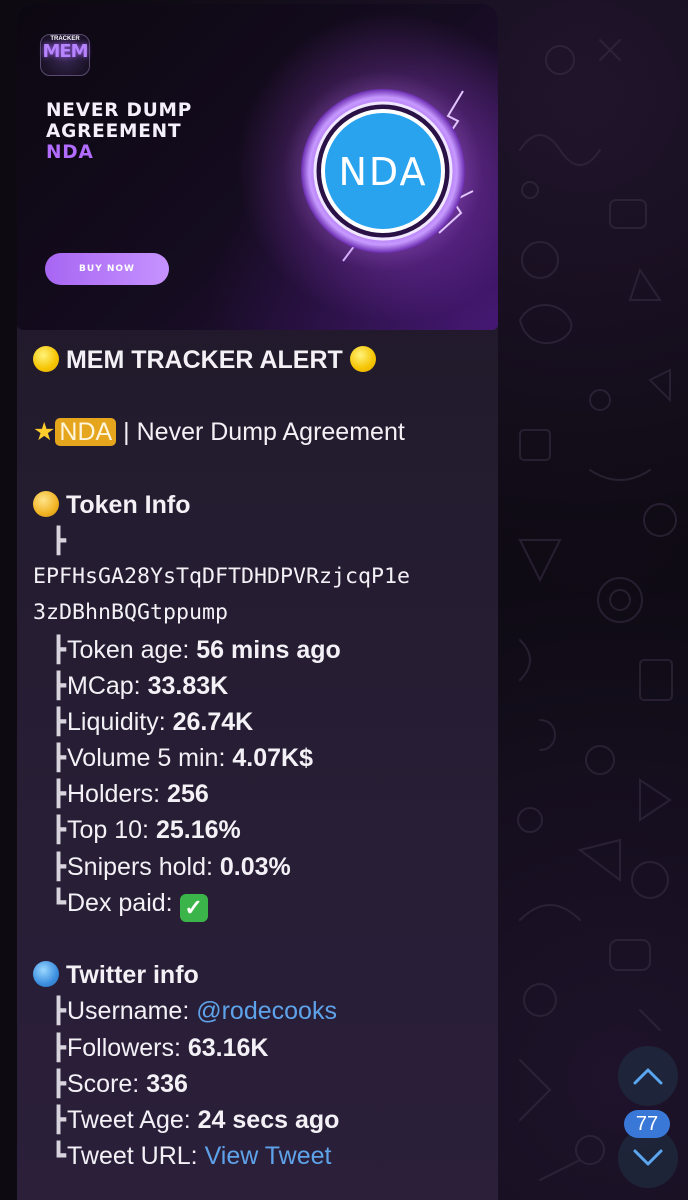  What do you see at coordinates (159, 1047) in the screenshot?
I see `twitter-row: ┣Followers: 63.16K` at bounding box center [159, 1047].